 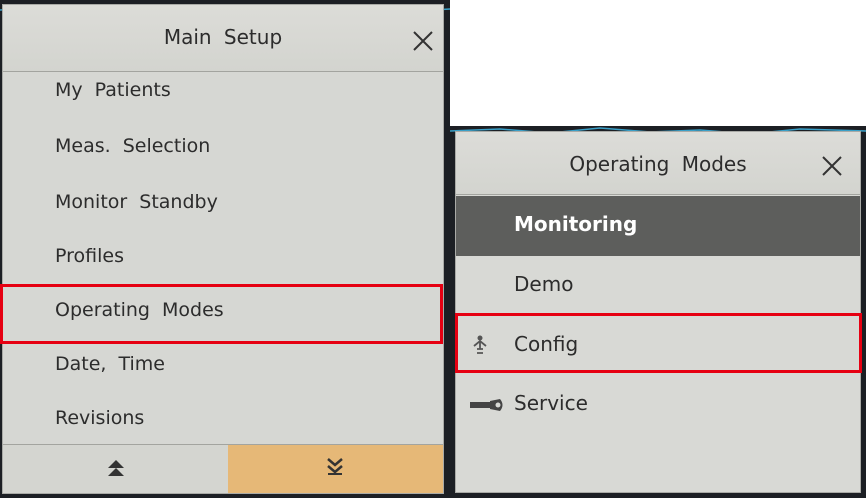 What do you see at coordinates (658, 405) in the screenshot?
I see `mode-item-service: Service` at bounding box center [658, 405].